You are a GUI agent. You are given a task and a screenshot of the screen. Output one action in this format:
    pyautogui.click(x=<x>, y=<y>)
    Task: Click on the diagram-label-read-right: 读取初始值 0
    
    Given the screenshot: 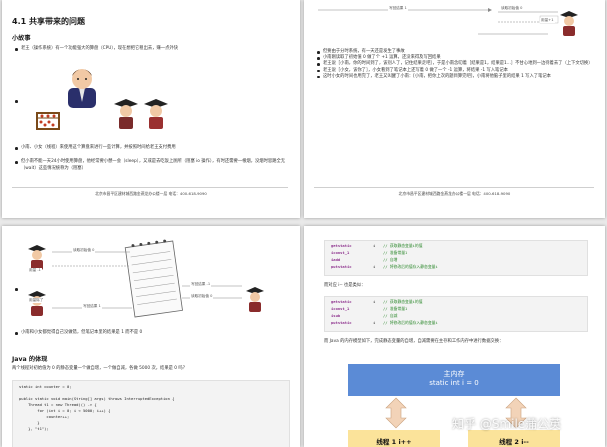 What is the action you would take?
    pyautogui.click(x=202, y=296)
    